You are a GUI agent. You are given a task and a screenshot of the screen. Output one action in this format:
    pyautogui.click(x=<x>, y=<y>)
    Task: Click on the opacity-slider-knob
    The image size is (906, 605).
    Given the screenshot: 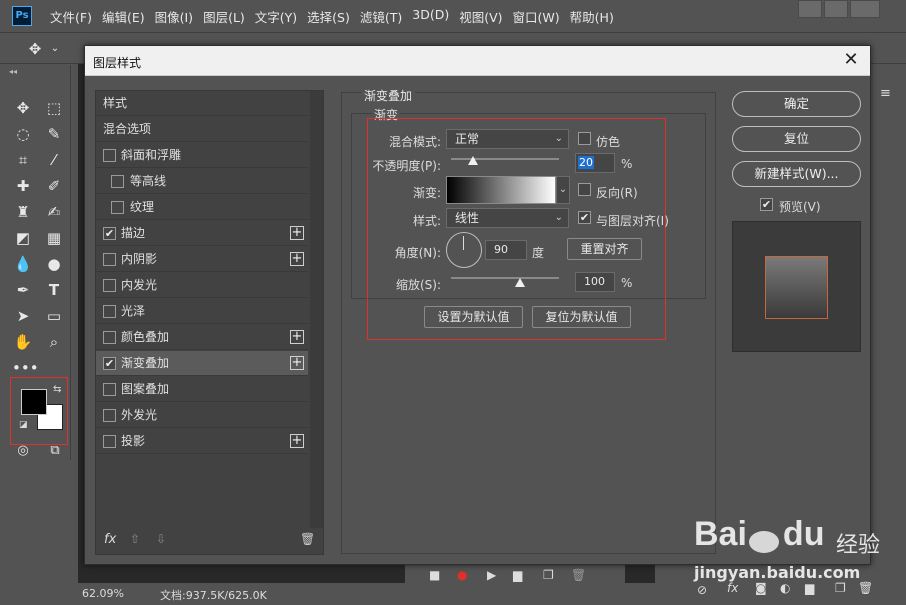 What is the action you would take?
    pyautogui.click(x=472, y=160)
    